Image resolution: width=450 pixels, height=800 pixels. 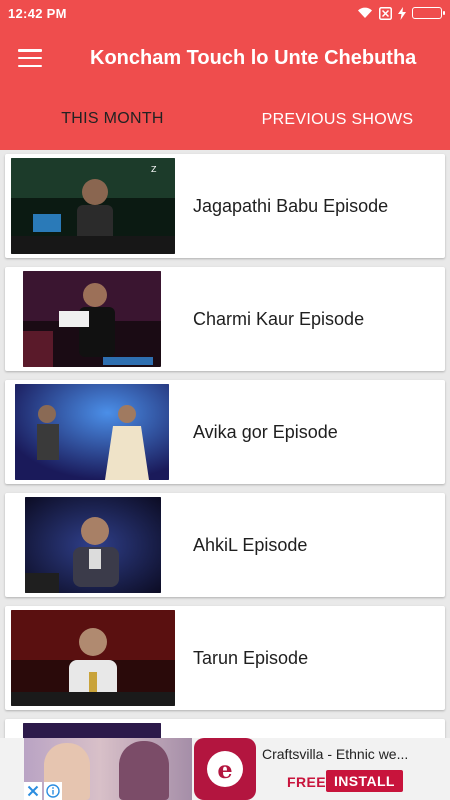 I want to click on tab-bar: THIS MONTH PREVIOUS SHOWS, so click(x=225, y=120).